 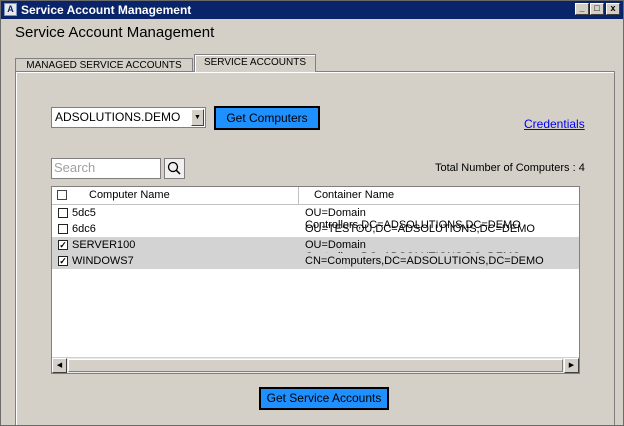 I want to click on title-bar: A Service Account Management _ □ x, so click(x=312, y=10).